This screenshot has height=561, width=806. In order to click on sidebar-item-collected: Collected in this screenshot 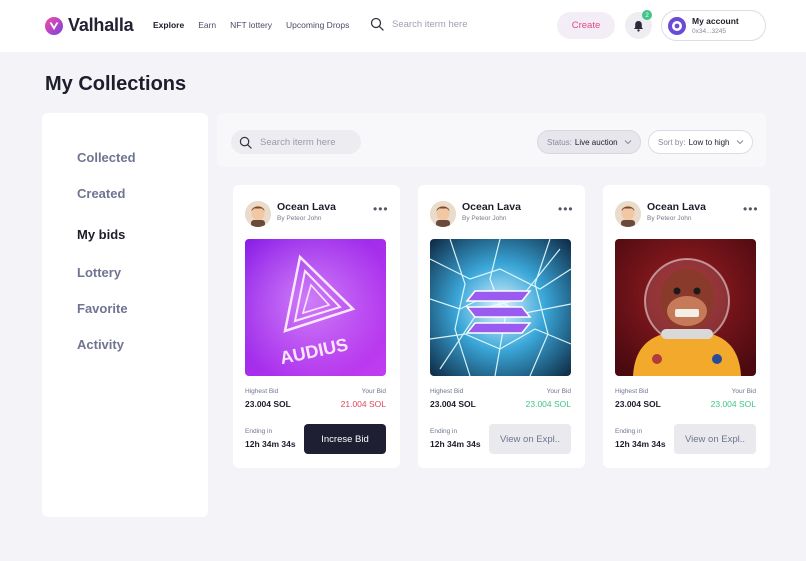, I will do `click(106, 157)`.